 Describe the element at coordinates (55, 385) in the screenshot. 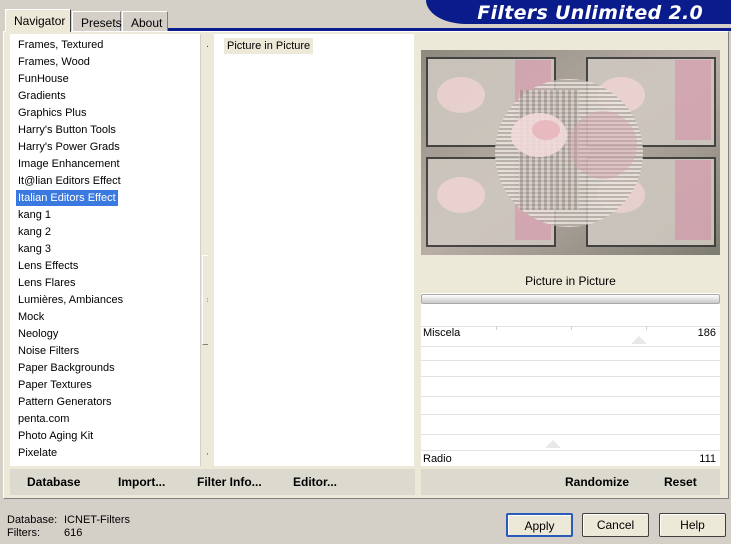

I see `filter-list-item: Paper Textures` at that location.